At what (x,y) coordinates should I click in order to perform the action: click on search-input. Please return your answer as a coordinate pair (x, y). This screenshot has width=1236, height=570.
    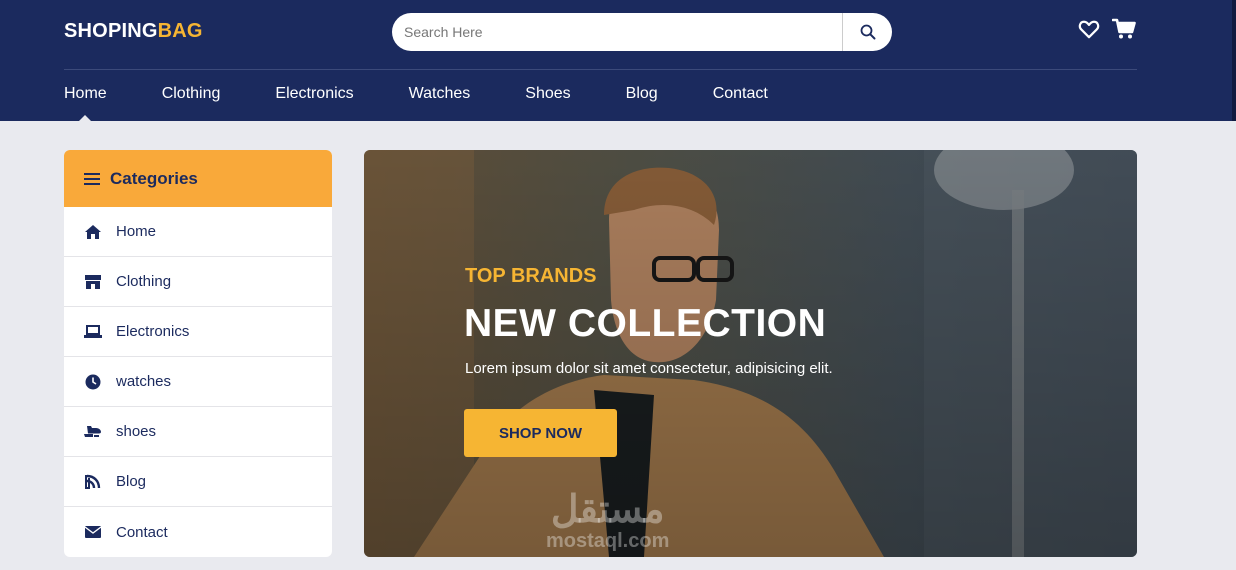
    Looking at the image, I should click on (617, 32).